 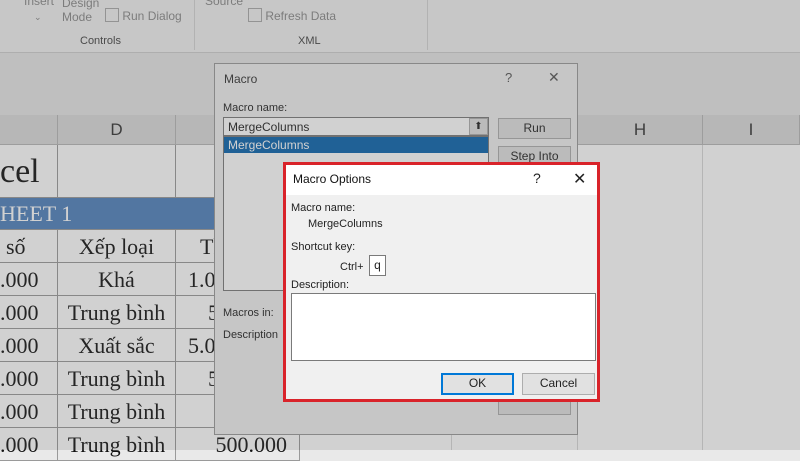 I want to click on close-icon: ✕, so click(x=579, y=179).